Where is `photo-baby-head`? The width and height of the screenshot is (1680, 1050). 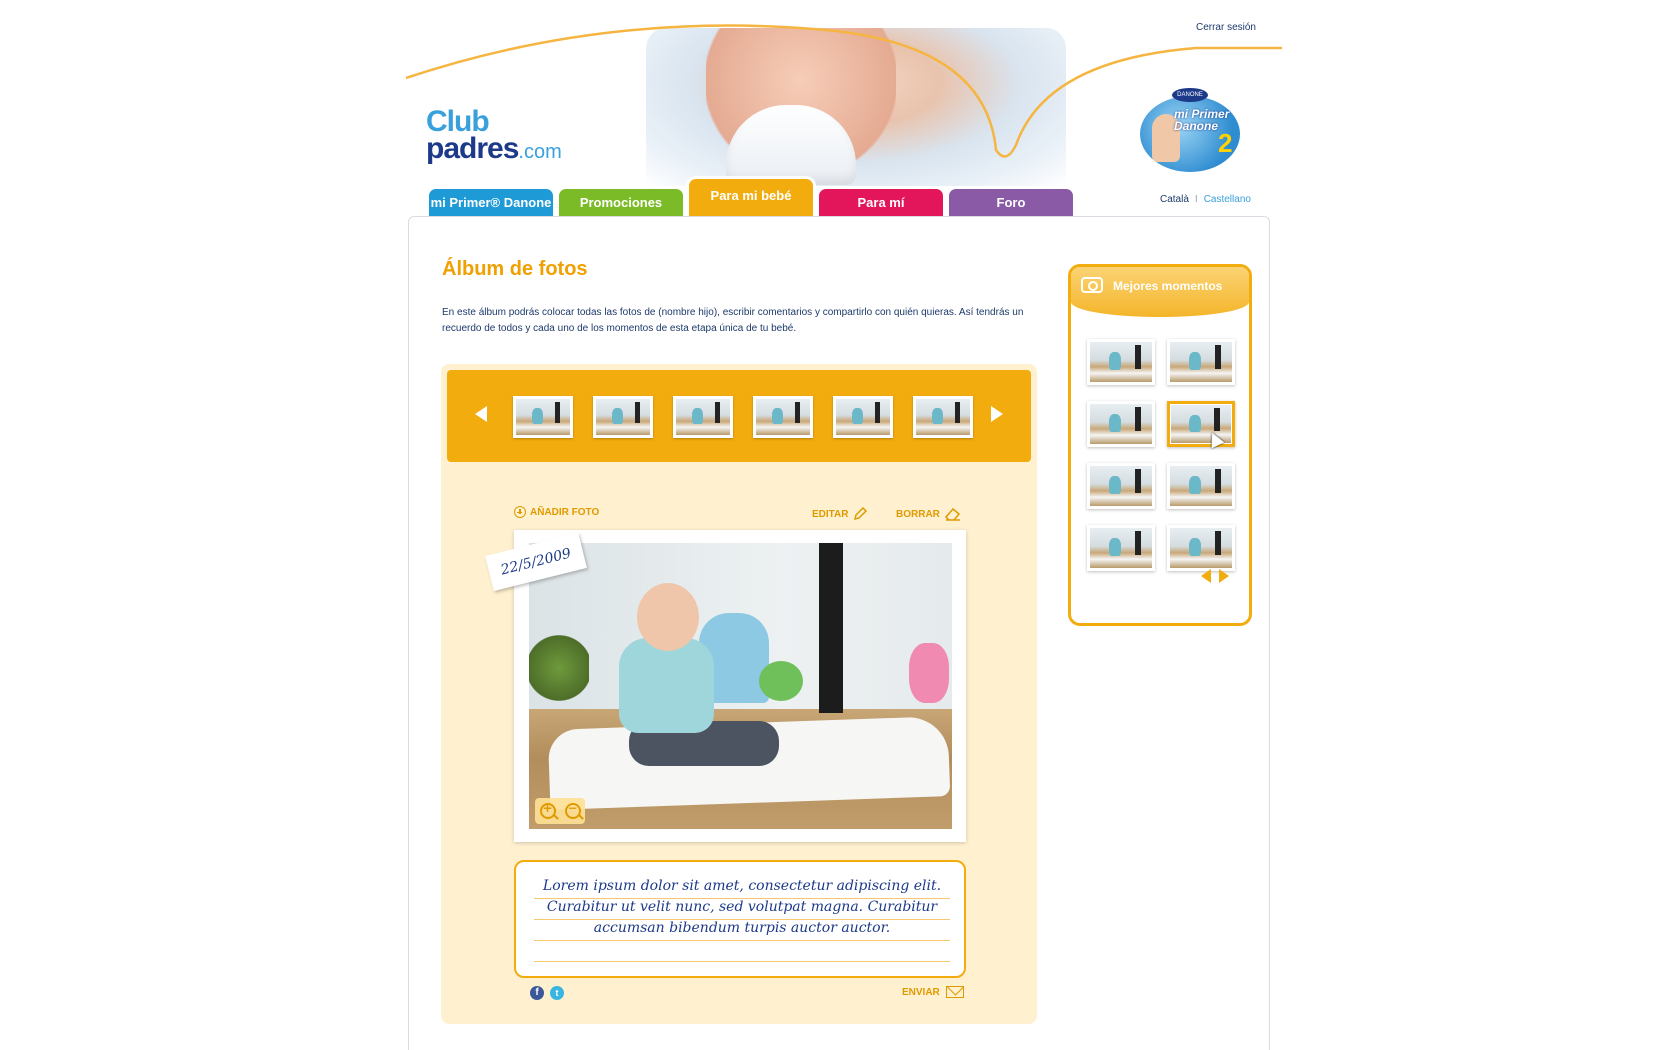 photo-baby-head is located at coordinates (668, 617).